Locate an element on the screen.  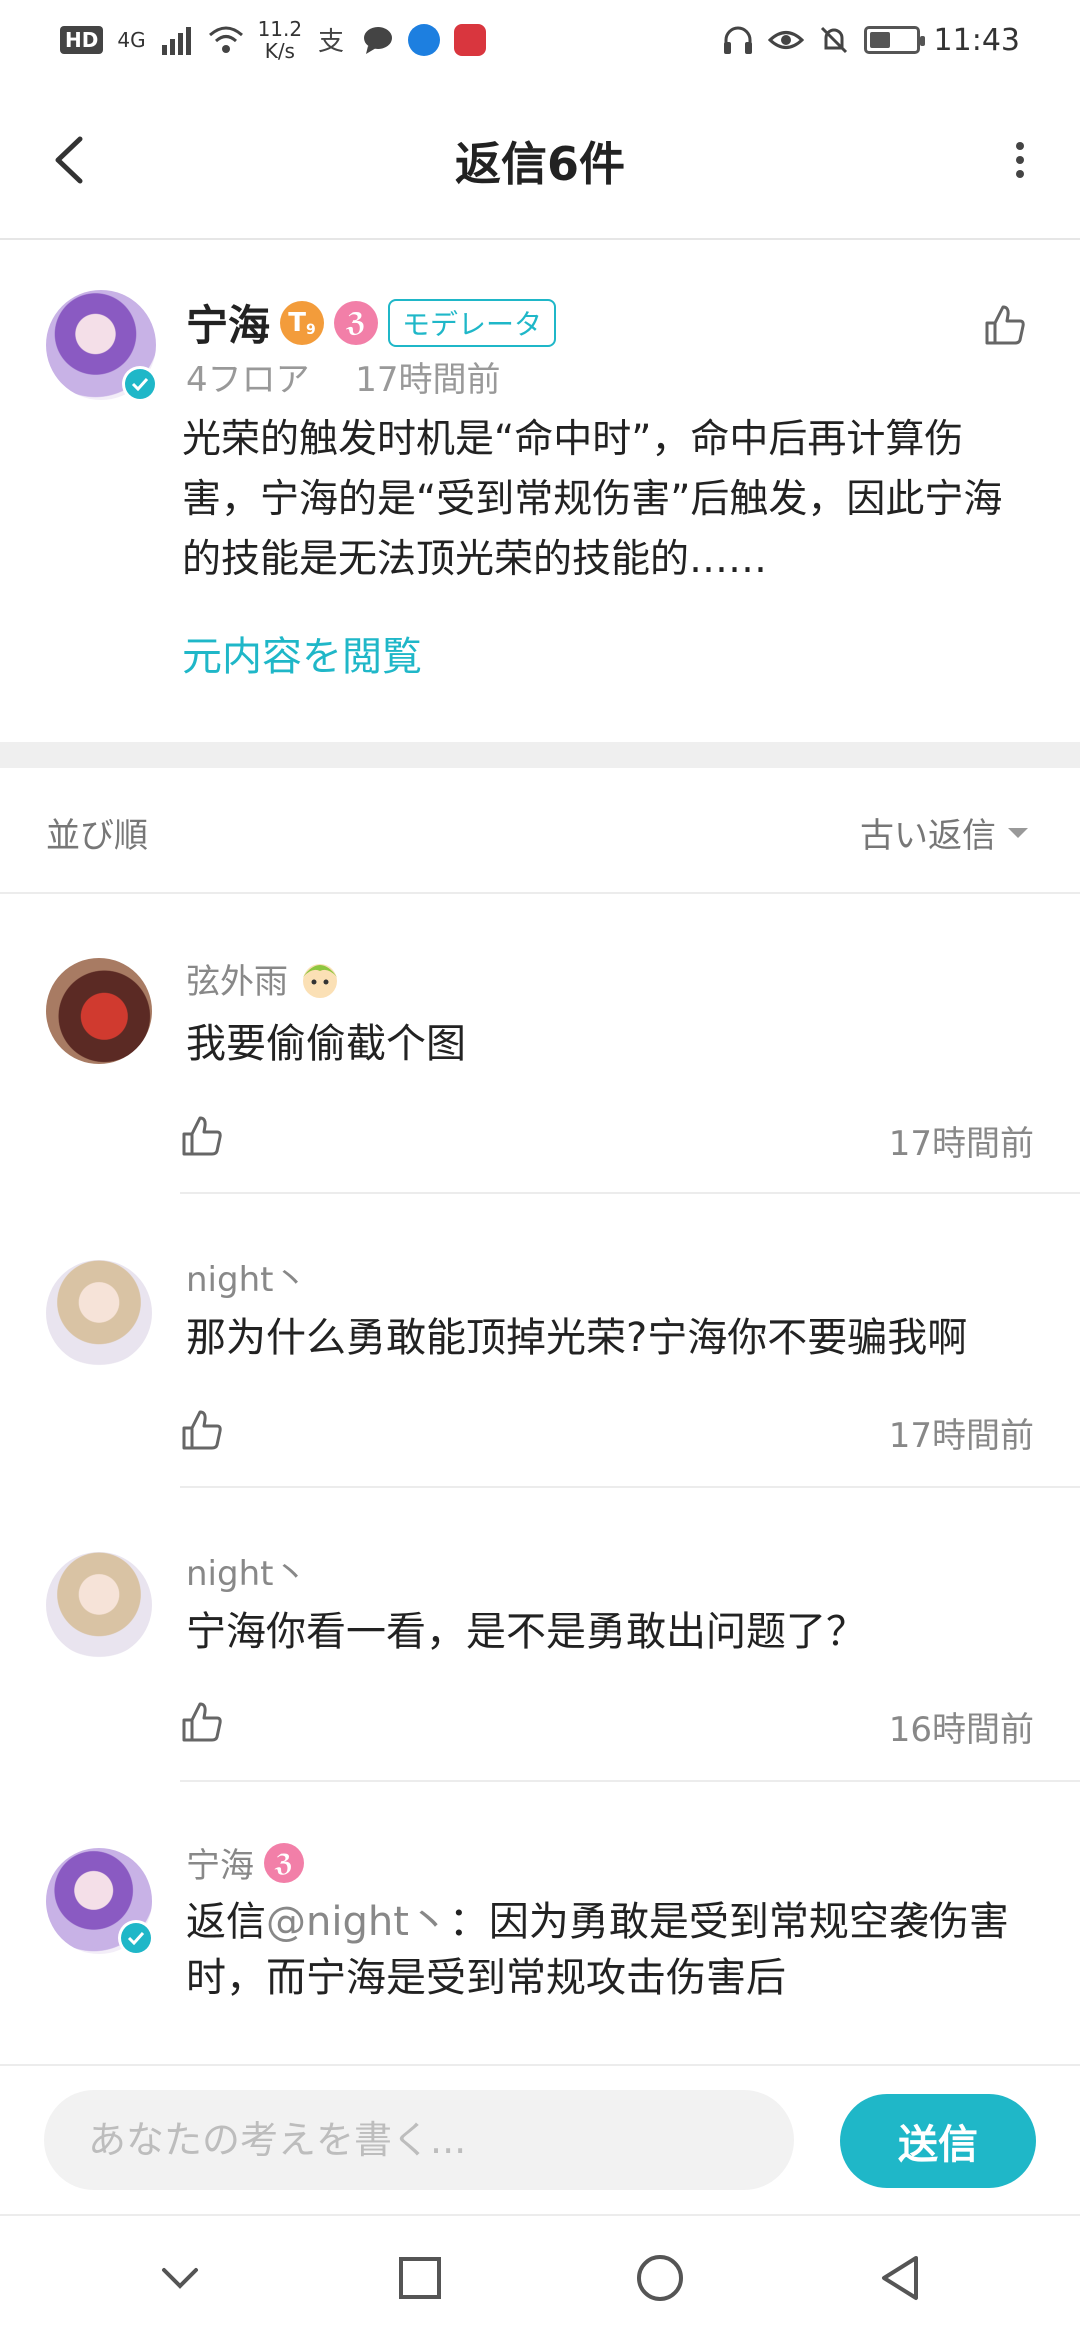
reply-author-name: 宁海 is located at coordinates (220, 1862).